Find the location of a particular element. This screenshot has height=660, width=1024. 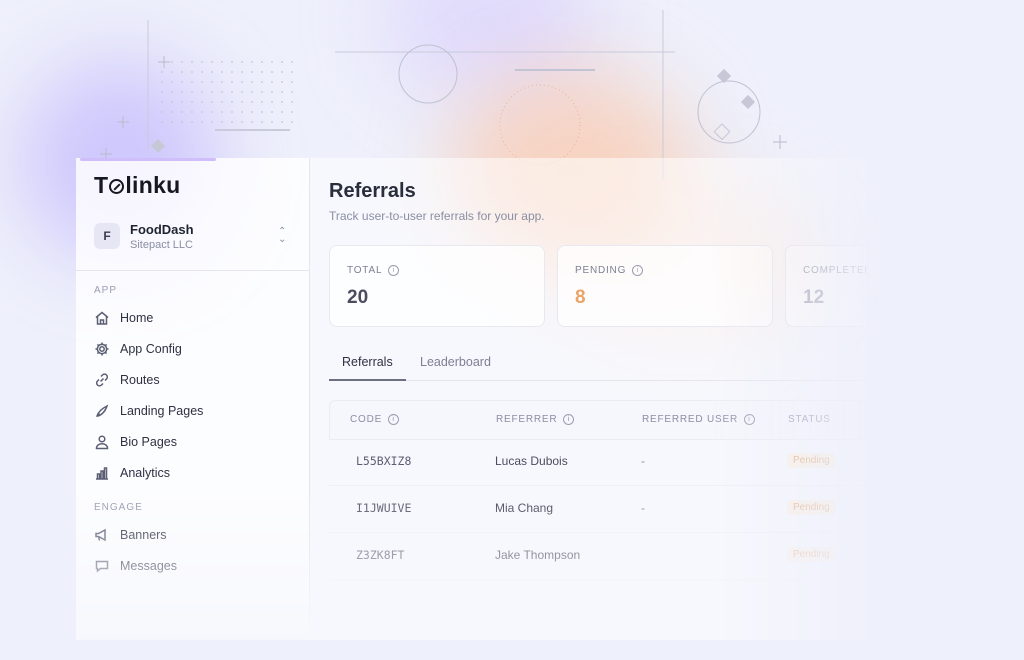

section-label-engage: ENGAGE is located at coordinates (118, 507).